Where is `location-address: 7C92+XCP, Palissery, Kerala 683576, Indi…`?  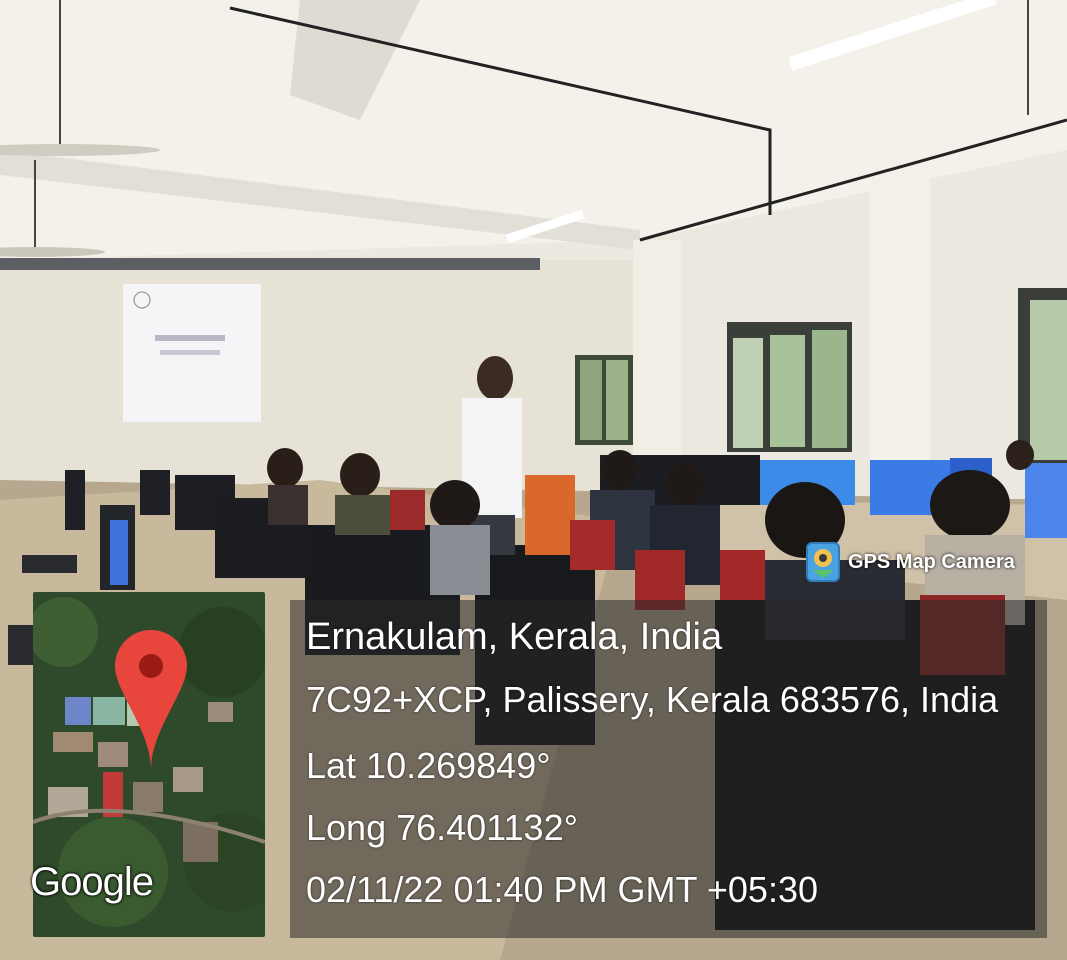
location-address: 7C92+XCP, Palissery, Kerala 683576, Indi… is located at coordinates (652, 699).